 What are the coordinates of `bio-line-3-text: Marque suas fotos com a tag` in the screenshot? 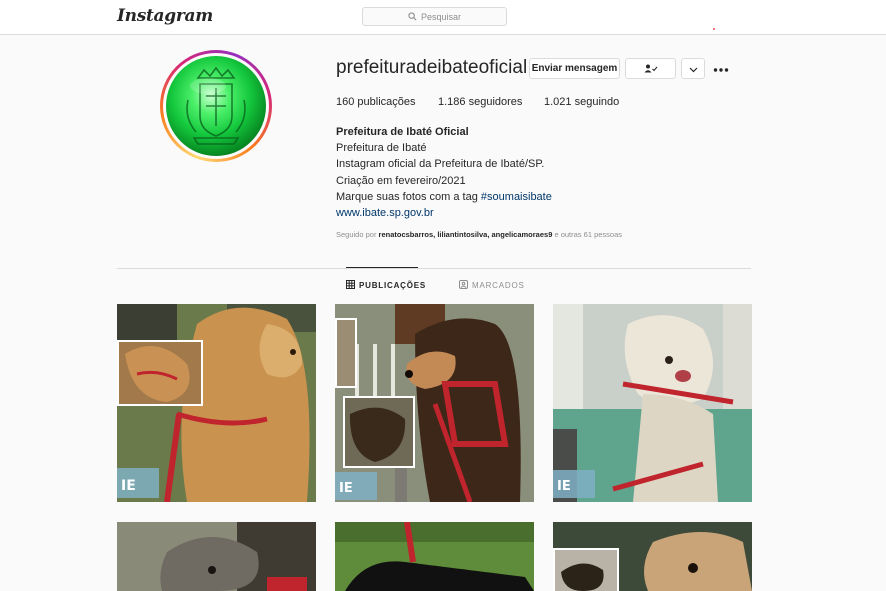 It's located at (408, 196).